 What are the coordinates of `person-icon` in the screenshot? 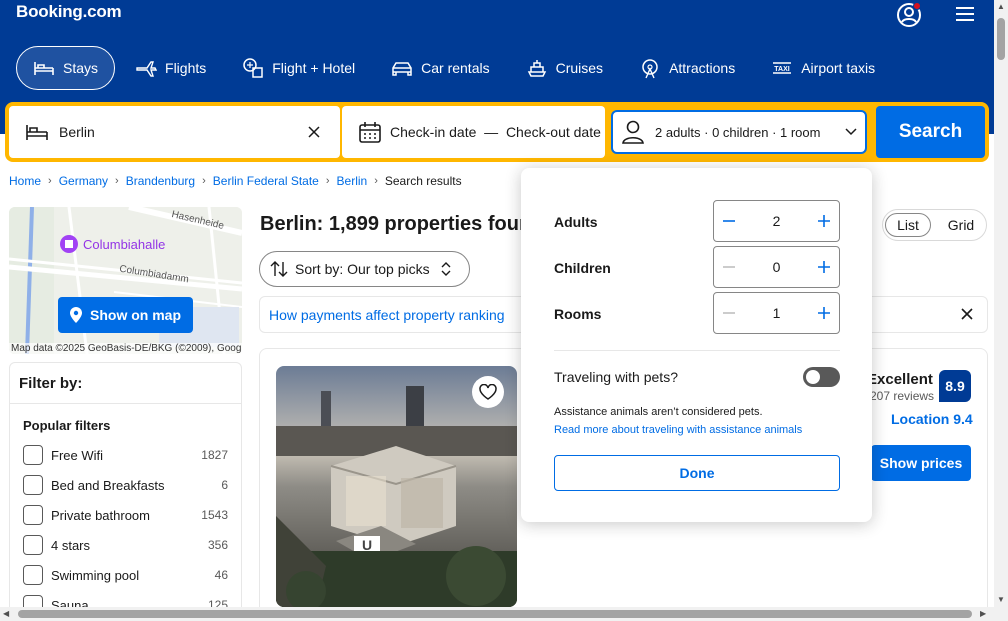 It's located at (633, 132).